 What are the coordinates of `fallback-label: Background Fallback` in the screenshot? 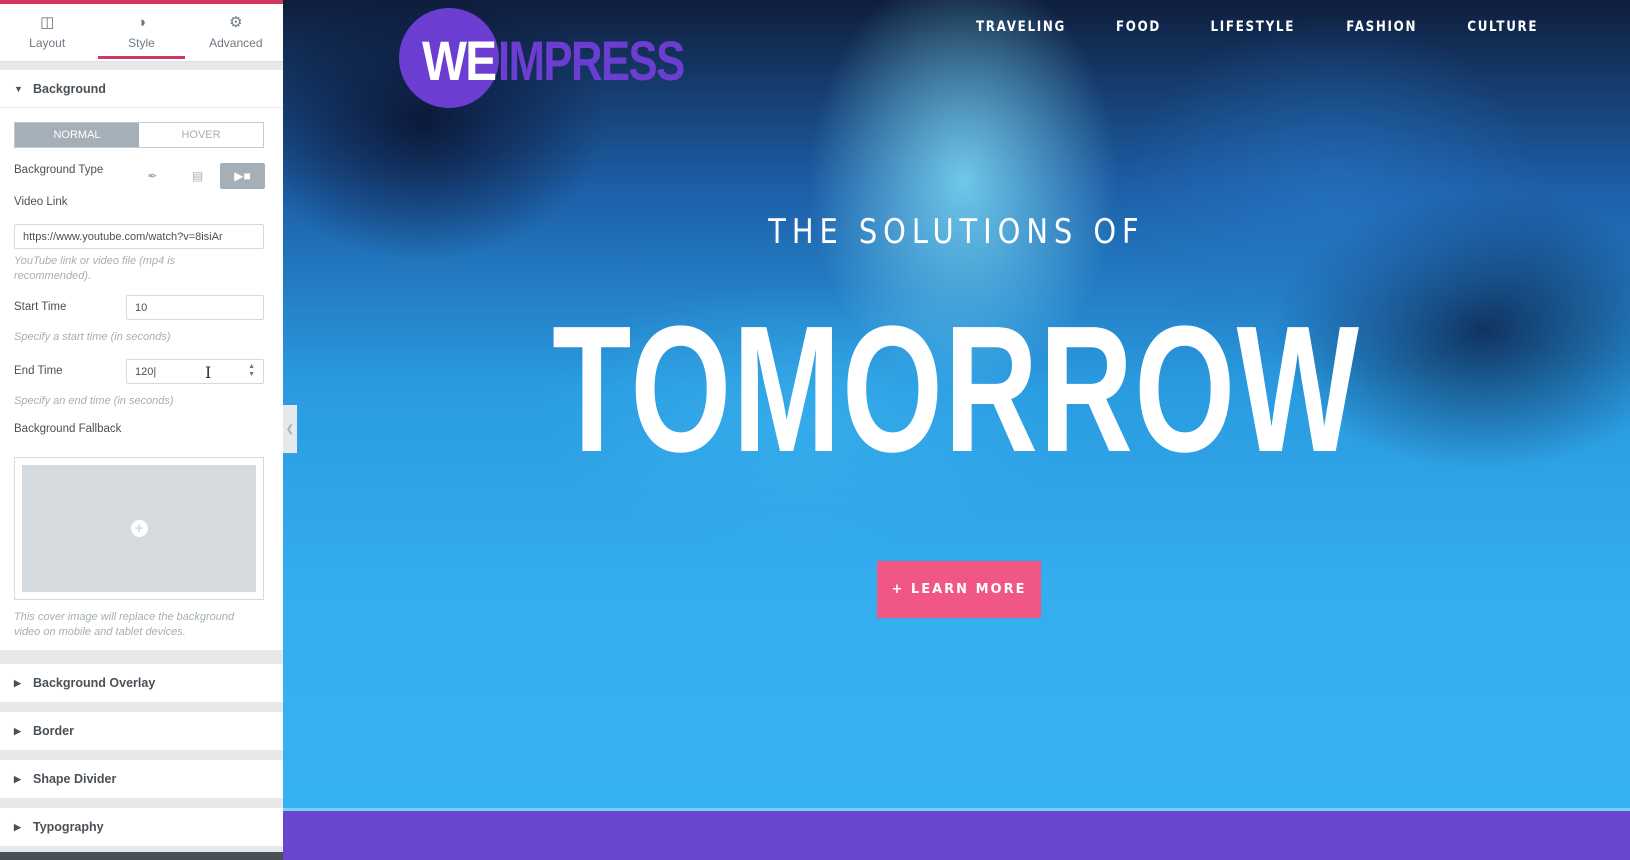 It's located at (68, 429).